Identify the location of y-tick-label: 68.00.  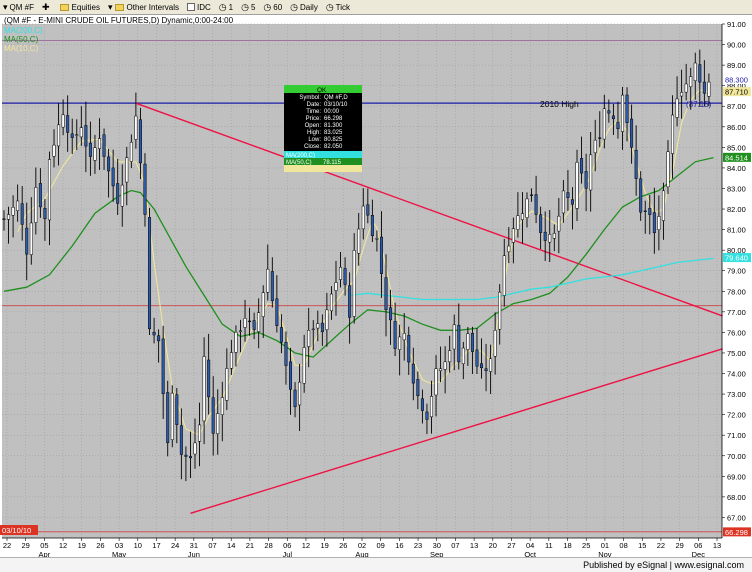
(736, 497).